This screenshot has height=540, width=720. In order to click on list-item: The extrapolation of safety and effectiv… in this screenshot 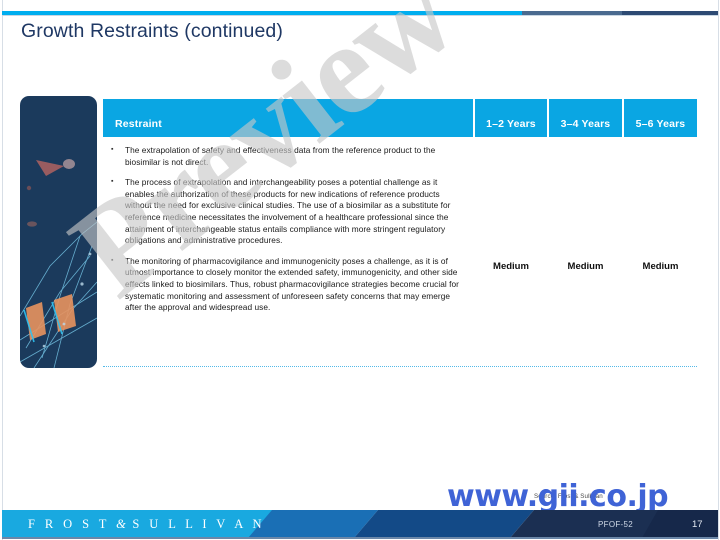, I will do `click(287, 156)`.